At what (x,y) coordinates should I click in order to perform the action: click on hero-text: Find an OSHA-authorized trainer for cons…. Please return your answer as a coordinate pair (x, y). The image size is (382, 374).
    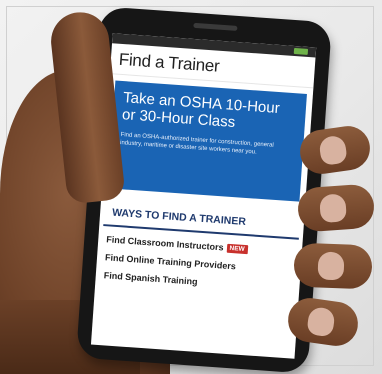
    Looking at the image, I should click on (196, 144).